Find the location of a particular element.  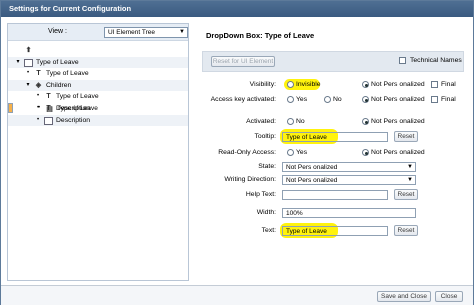

view-label: View : is located at coordinates (57, 31).